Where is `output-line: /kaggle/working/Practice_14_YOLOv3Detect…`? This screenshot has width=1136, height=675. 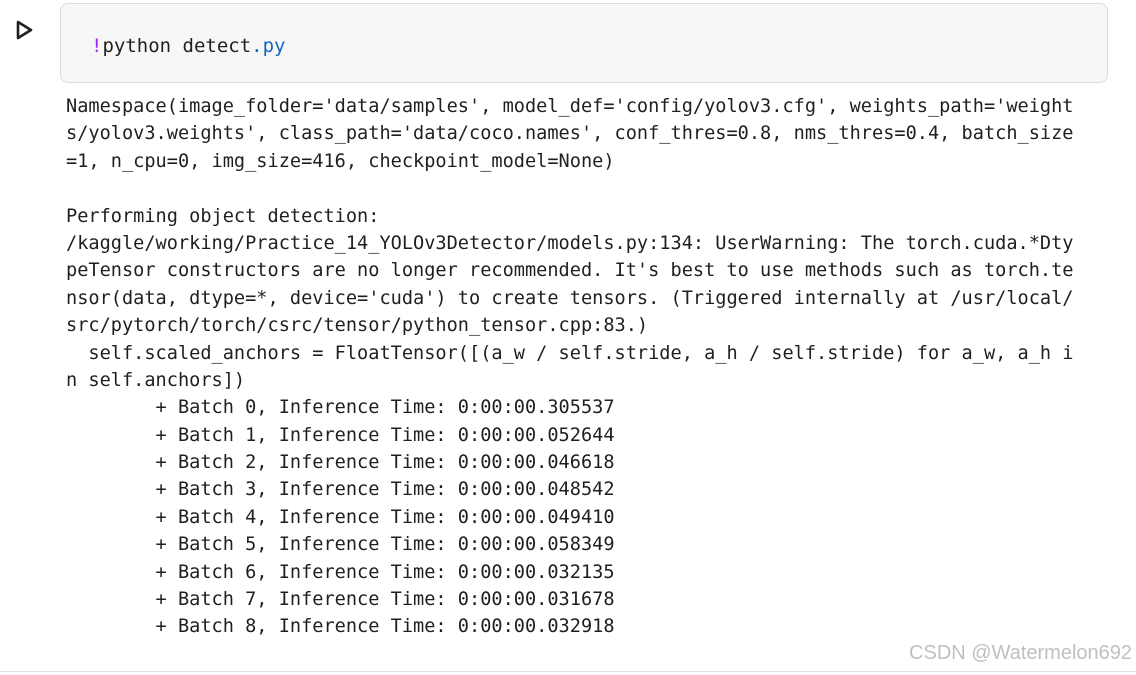 output-line: /kaggle/working/Practice_14_YOLOv3Detect… is located at coordinates (570, 243).